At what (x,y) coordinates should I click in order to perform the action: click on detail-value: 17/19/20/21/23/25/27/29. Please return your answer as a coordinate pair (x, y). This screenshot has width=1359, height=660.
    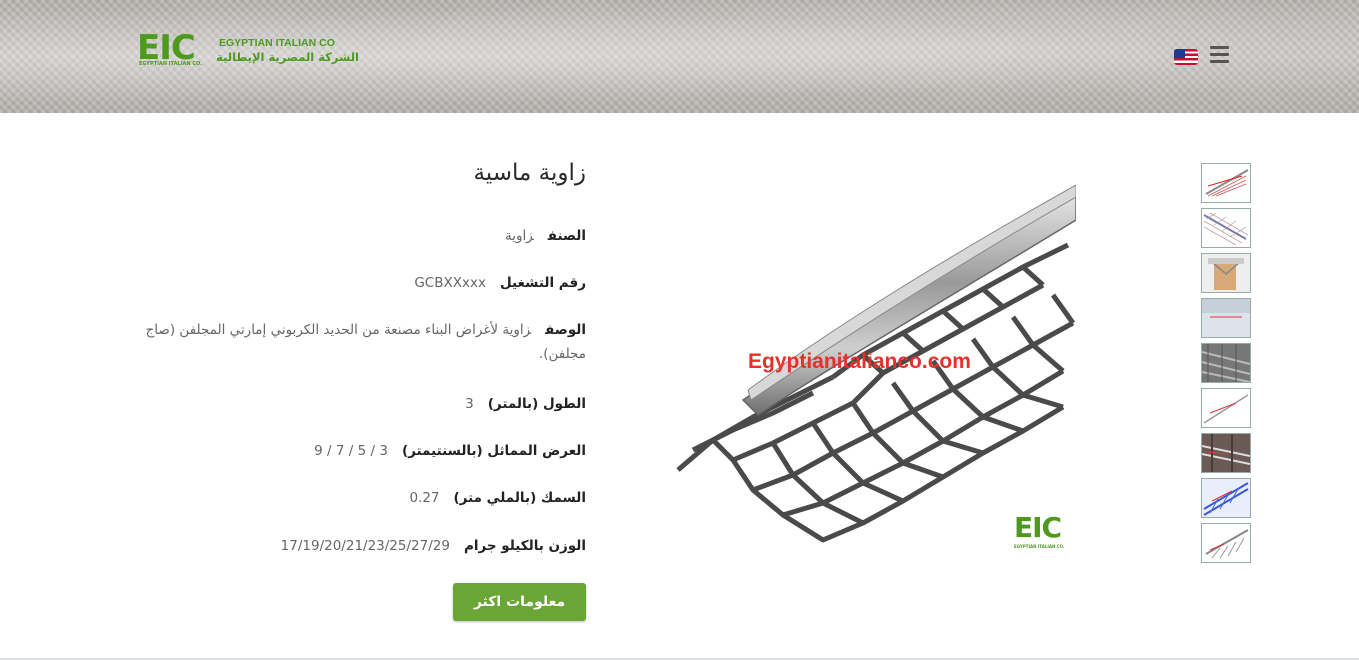
    Looking at the image, I should click on (365, 546).